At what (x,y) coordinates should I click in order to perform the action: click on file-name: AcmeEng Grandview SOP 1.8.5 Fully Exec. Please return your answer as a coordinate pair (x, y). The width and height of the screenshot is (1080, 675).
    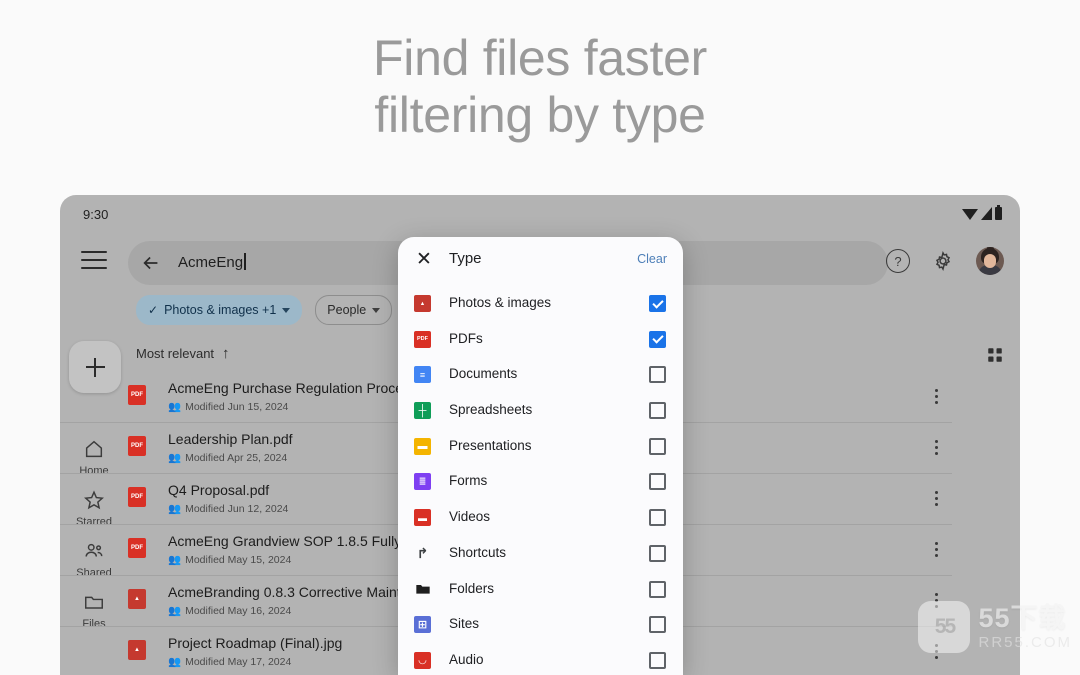
    Looking at the image, I should click on (302, 541).